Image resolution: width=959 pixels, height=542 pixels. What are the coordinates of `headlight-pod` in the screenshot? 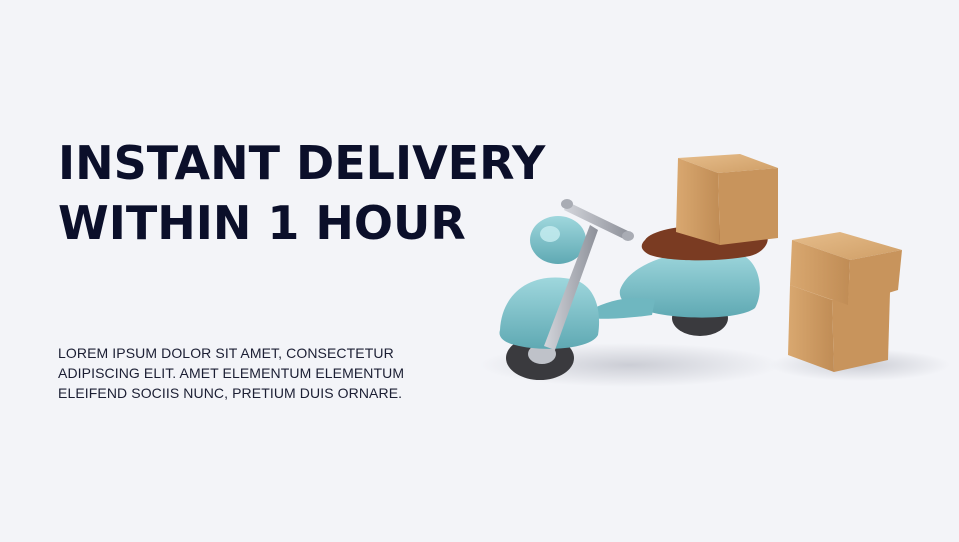 It's located at (558, 240).